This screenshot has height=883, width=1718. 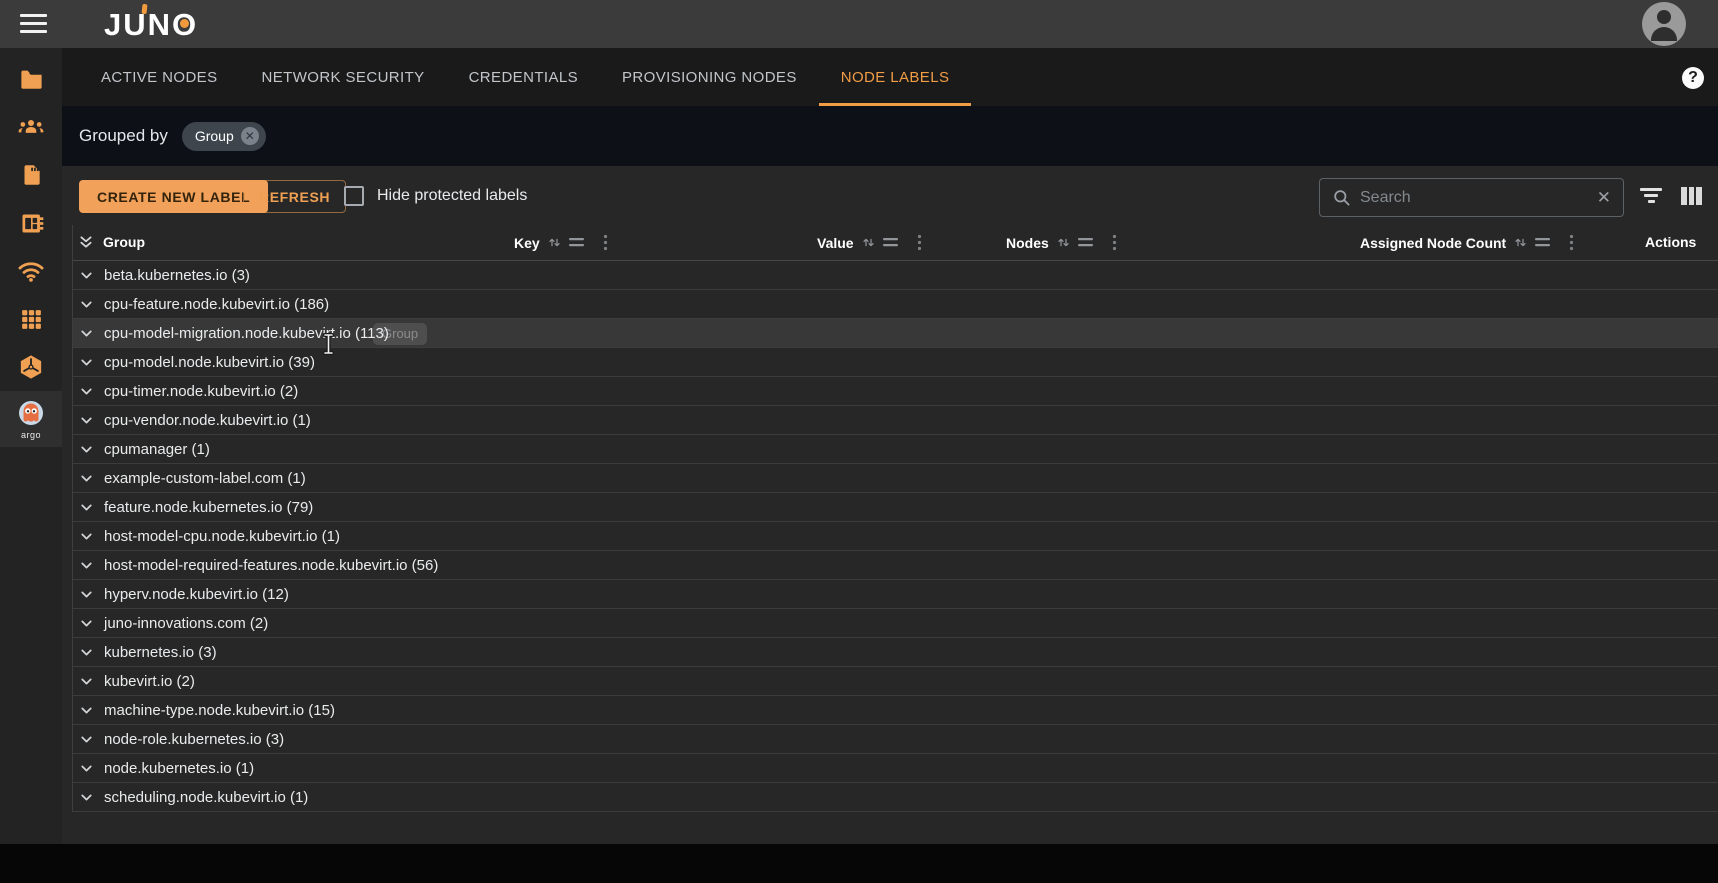 I want to click on tab-active-nodes: ACTIVE NODES, so click(x=159, y=77).